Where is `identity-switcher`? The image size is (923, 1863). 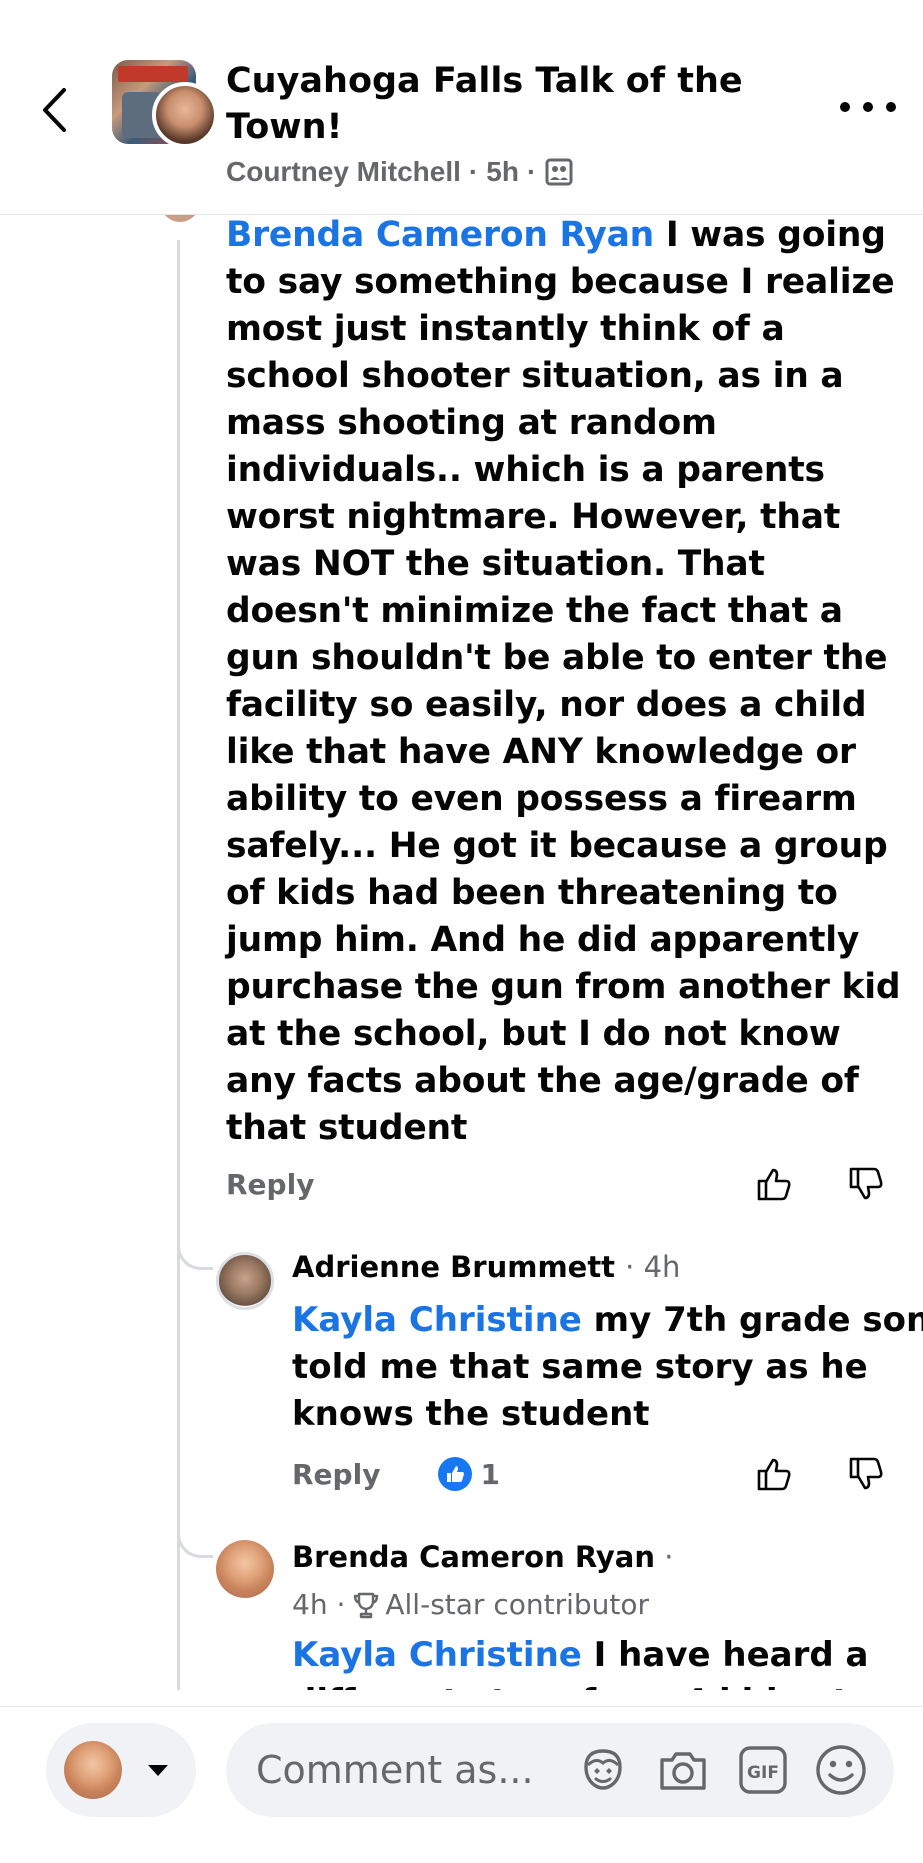 identity-switcher is located at coordinates (121, 1770).